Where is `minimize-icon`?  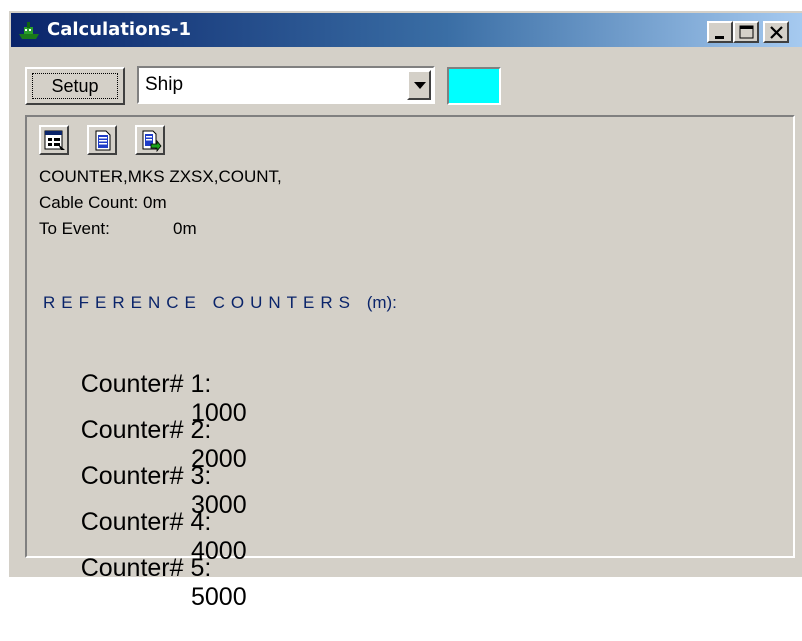 minimize-icon is located at coordinates (719, 37).